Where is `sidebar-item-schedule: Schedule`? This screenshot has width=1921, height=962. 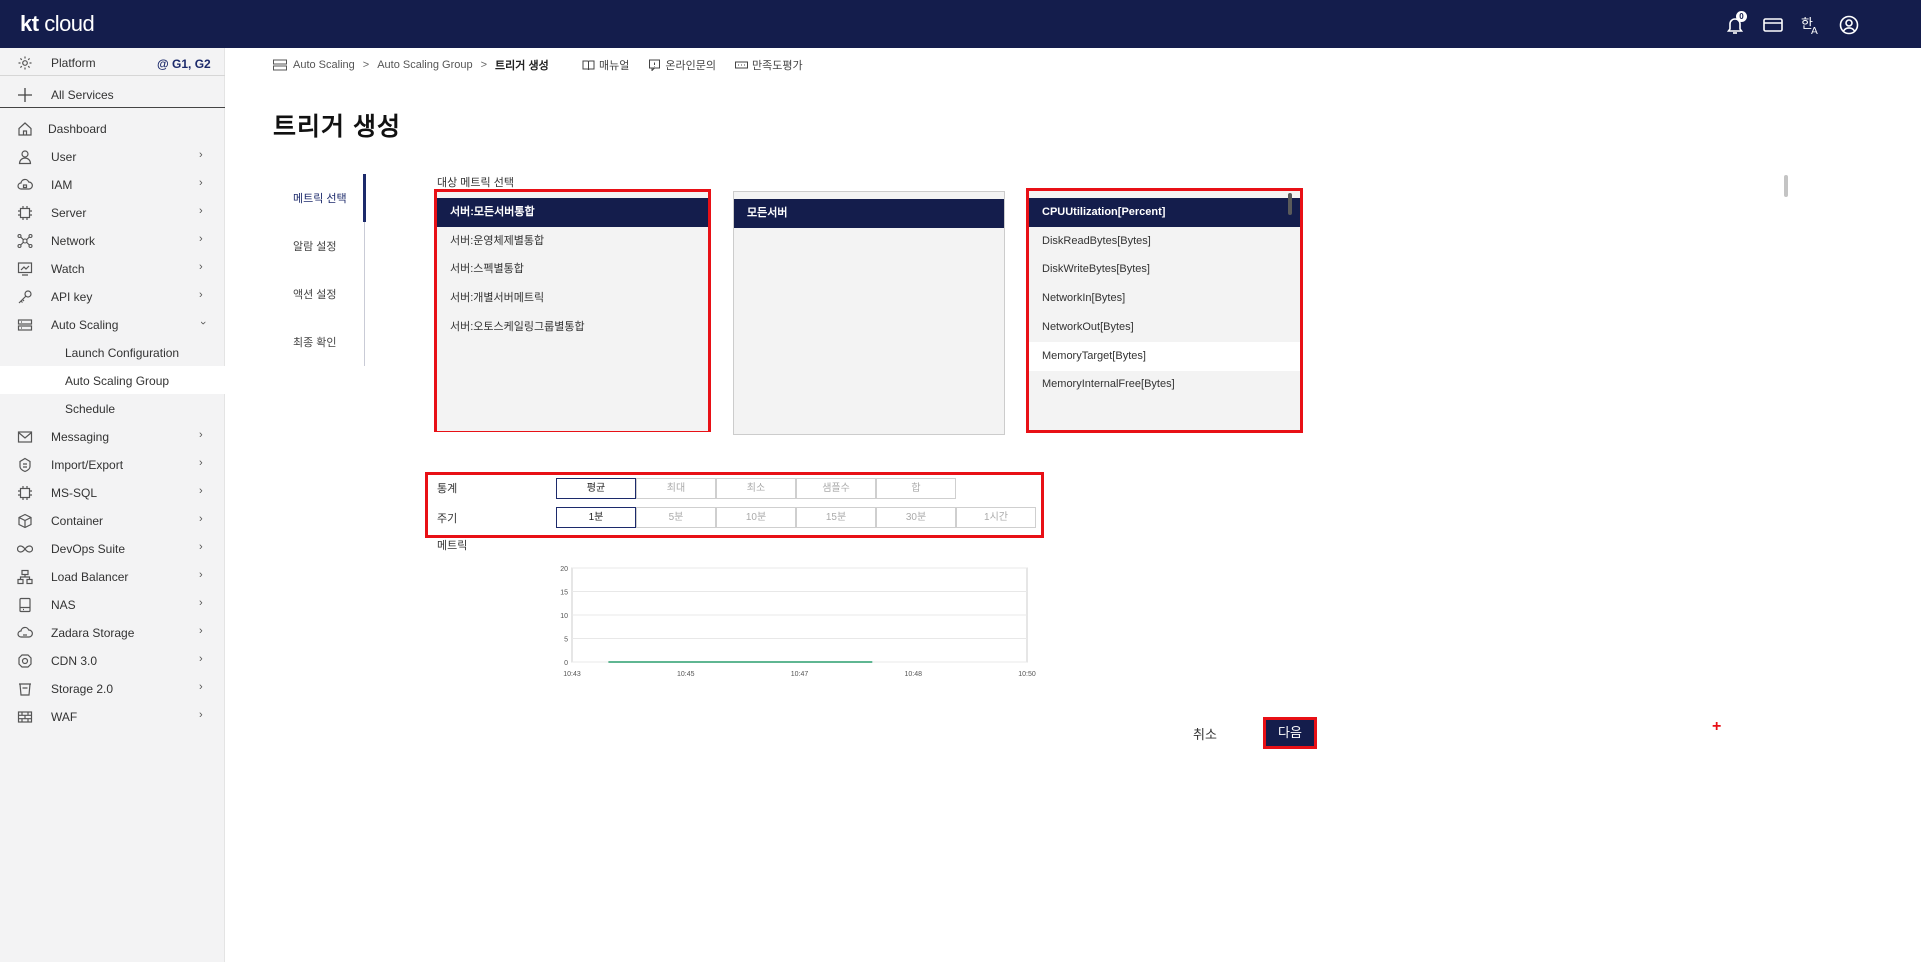 sidebar-item-schedule: Schedule is located at coordinates (112, 408).